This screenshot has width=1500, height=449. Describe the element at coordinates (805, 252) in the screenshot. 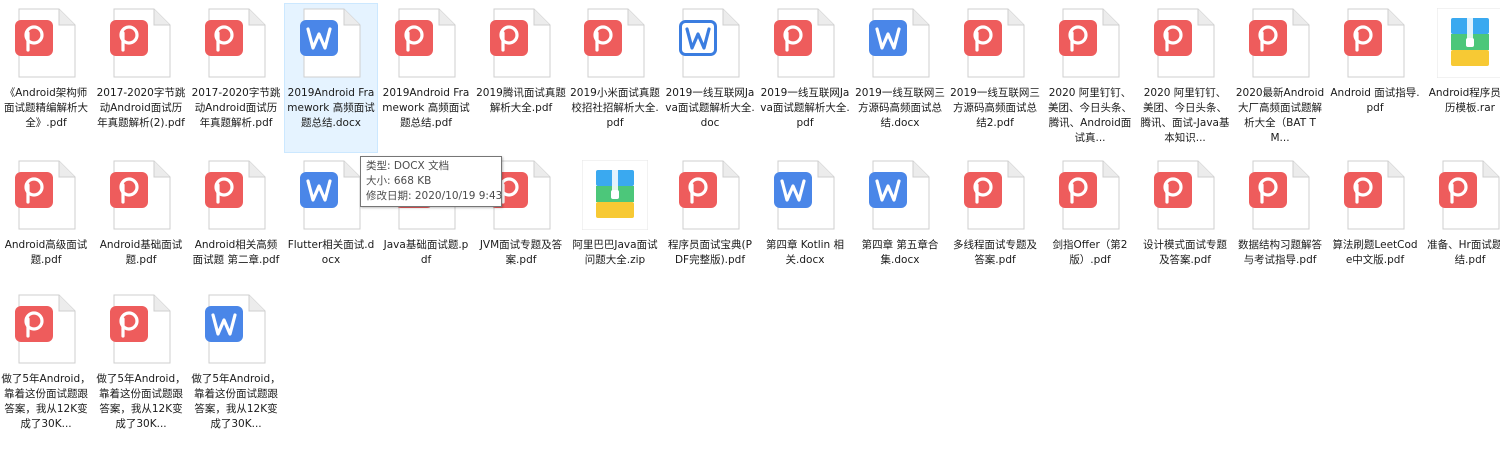

I see `file-name: 第四章 Kotlin 相关.docx` at that location.